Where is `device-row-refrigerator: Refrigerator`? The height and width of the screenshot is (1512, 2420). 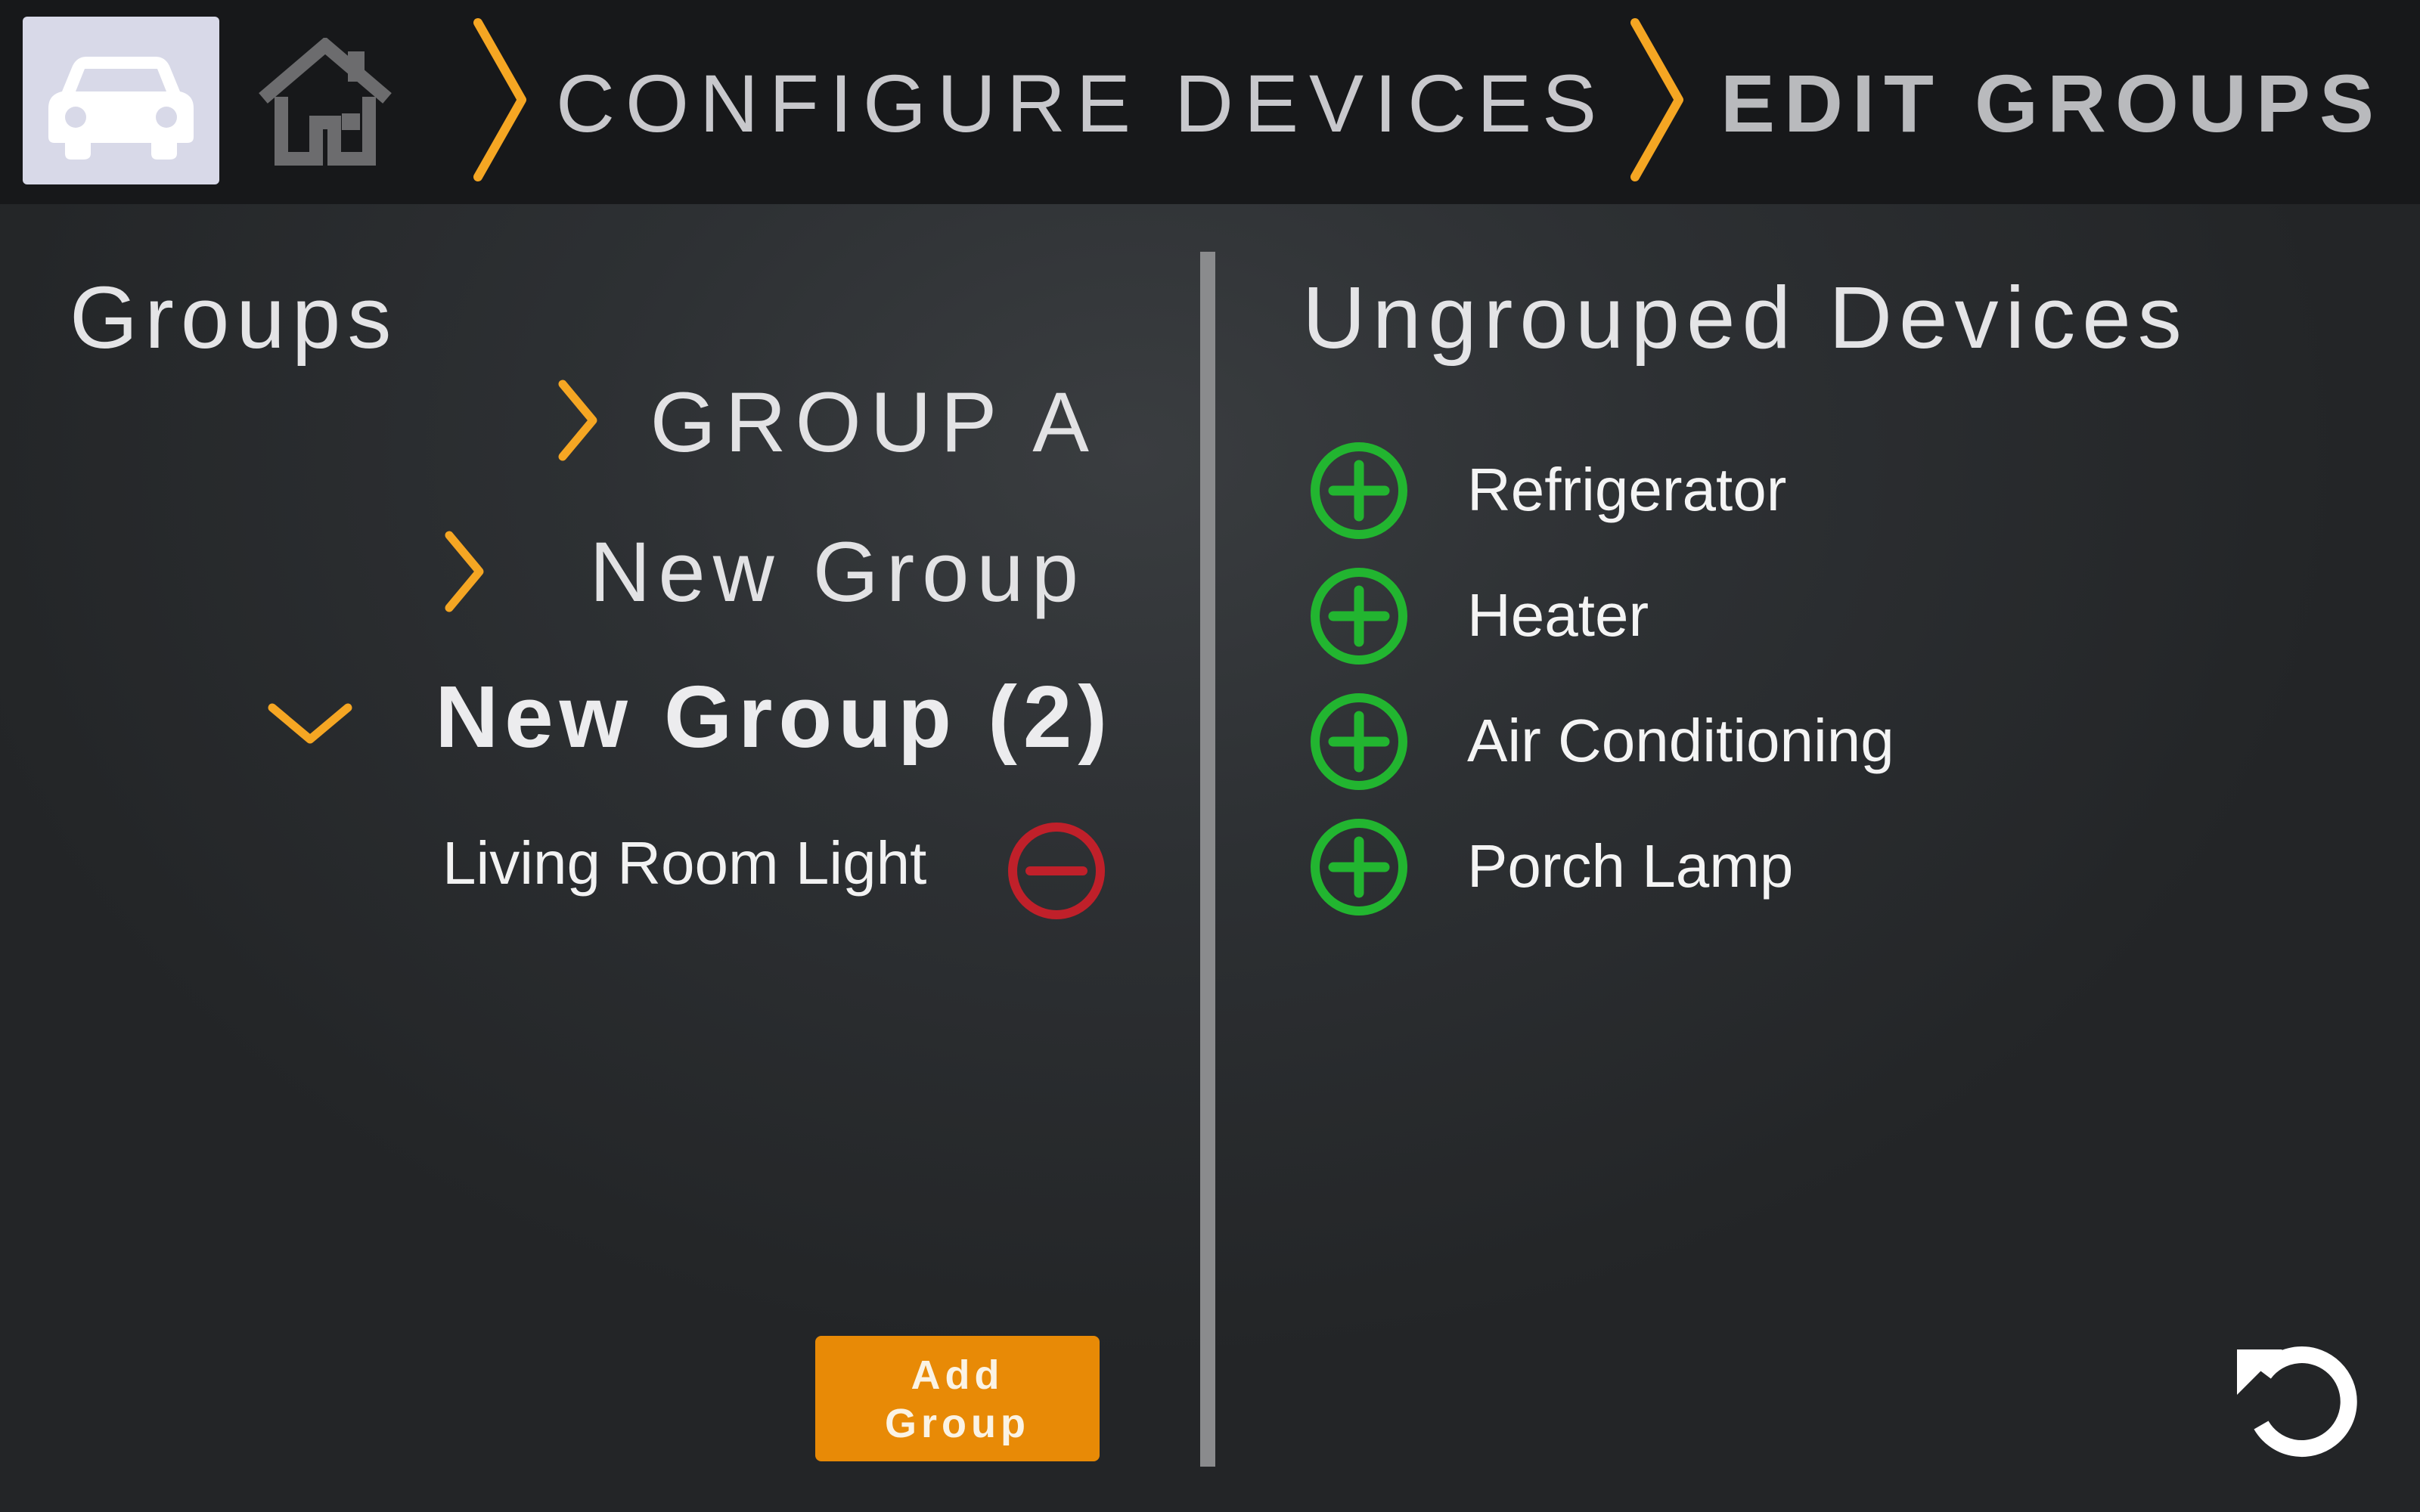
device-row-refrigerator: Refrigerator is located at coordinates (1724, 493).